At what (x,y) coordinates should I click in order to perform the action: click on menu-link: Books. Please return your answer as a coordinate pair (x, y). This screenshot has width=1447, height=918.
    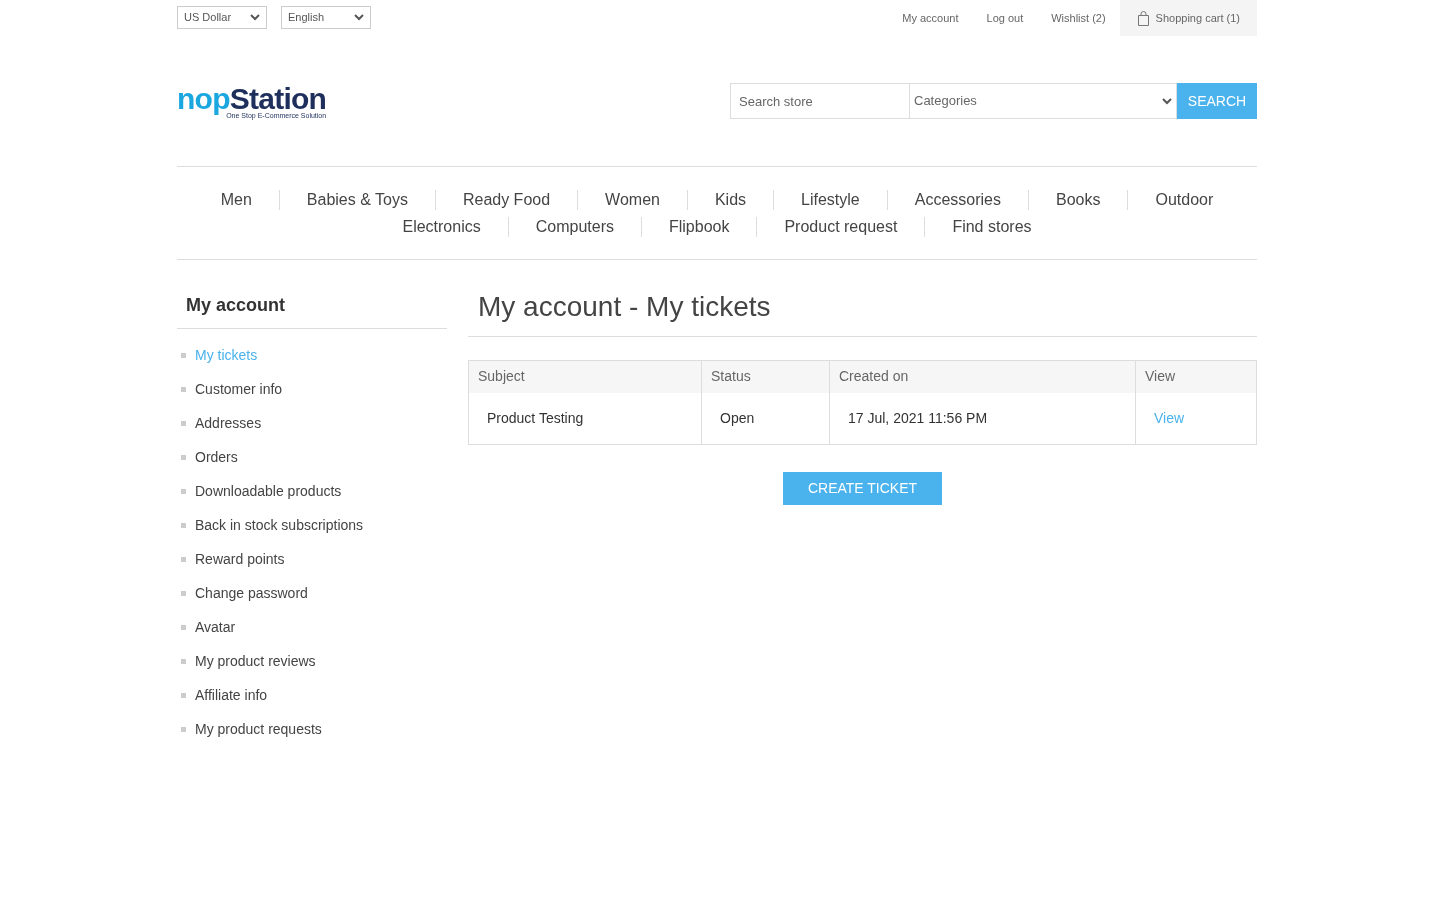
    Looking at the image, I should click on (1078, 200).